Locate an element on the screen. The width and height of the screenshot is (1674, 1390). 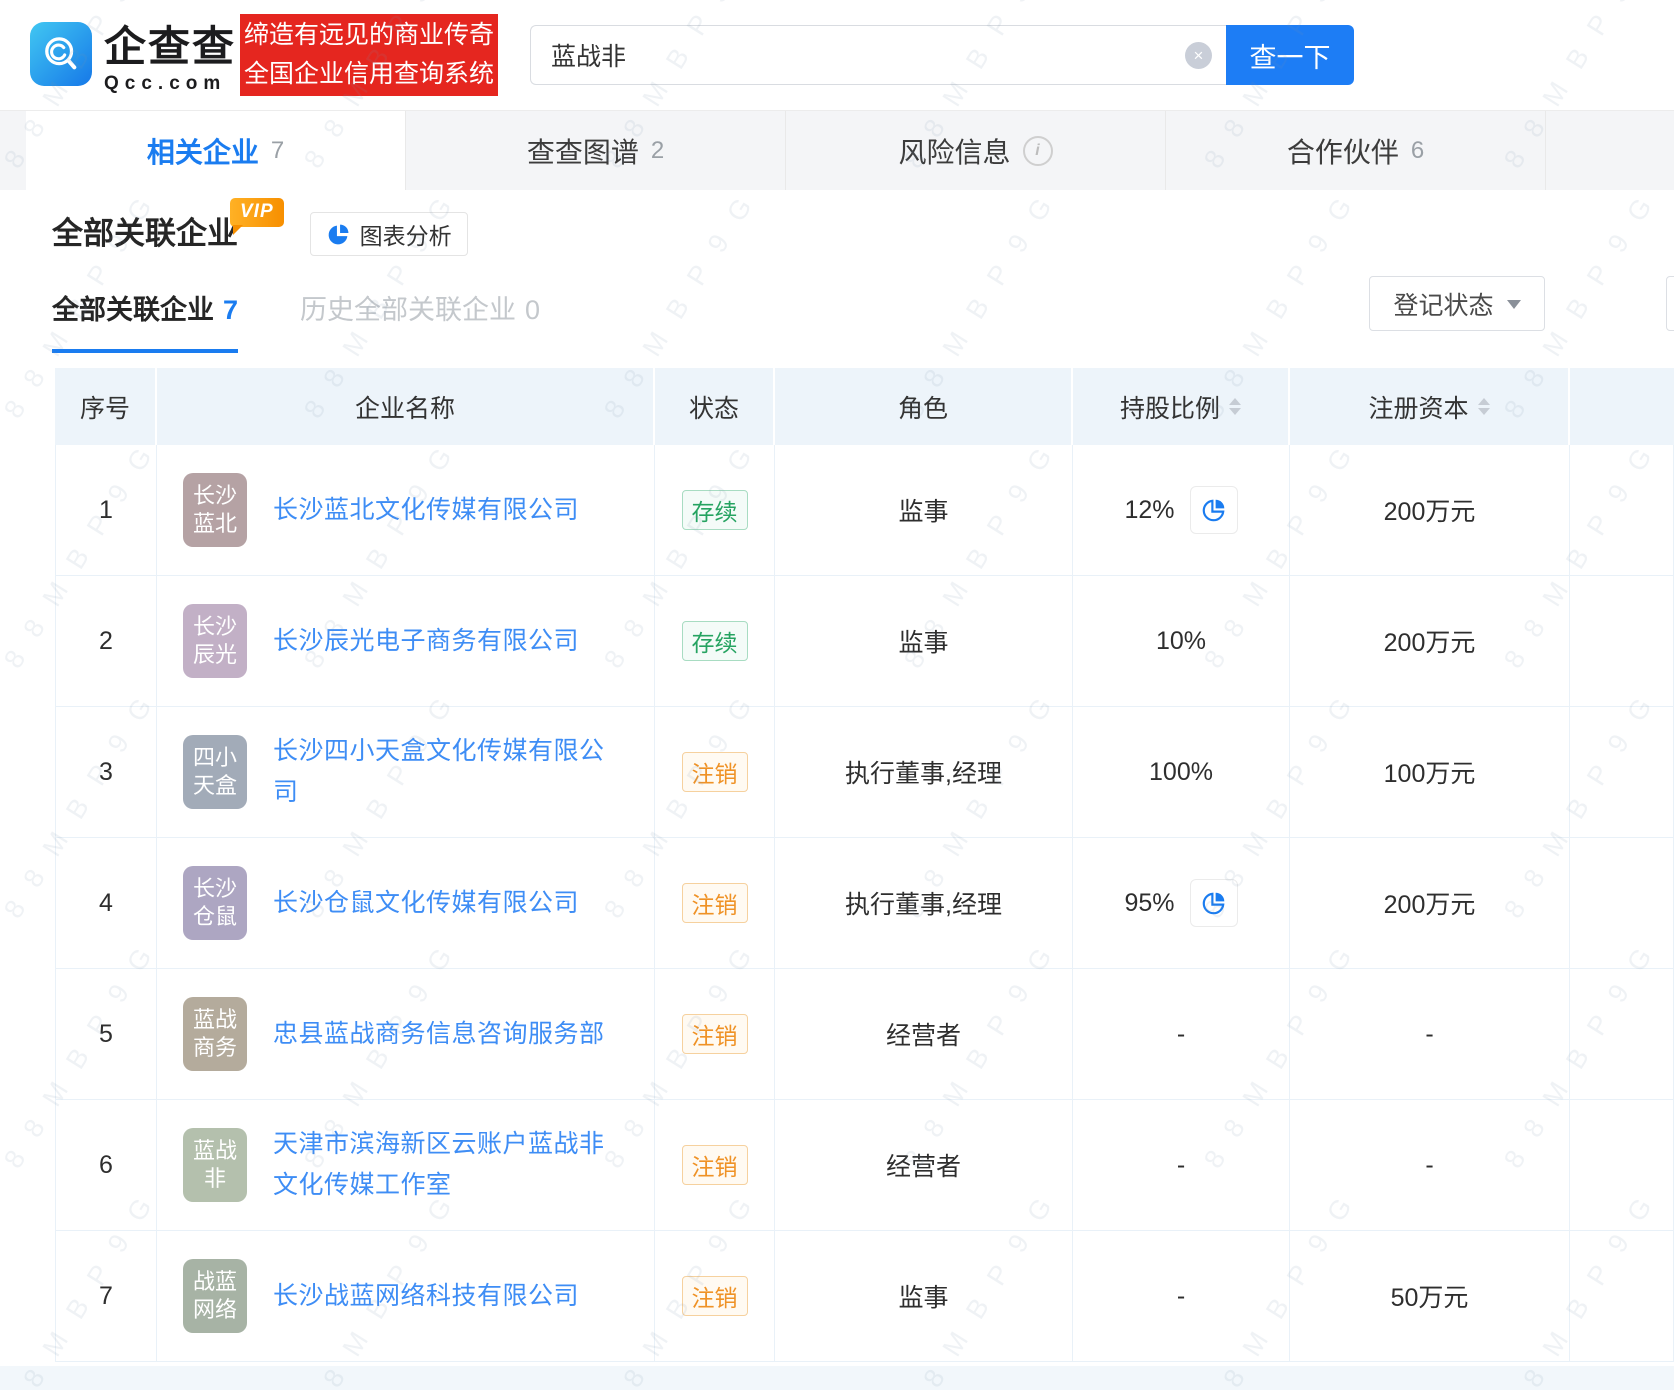
row-number: 3 is located at coordinates (106, 771).